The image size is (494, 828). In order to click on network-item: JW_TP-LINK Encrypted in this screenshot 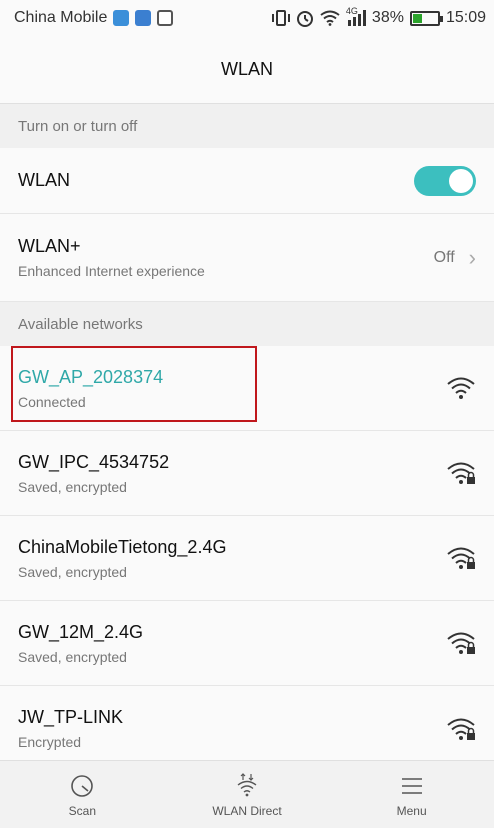, I will do `click(247, 728)`.